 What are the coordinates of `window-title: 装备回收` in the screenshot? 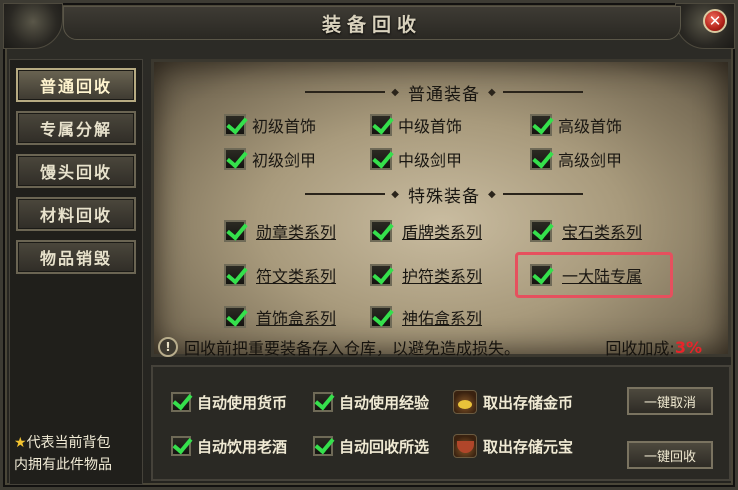 It's located at (371, 24).